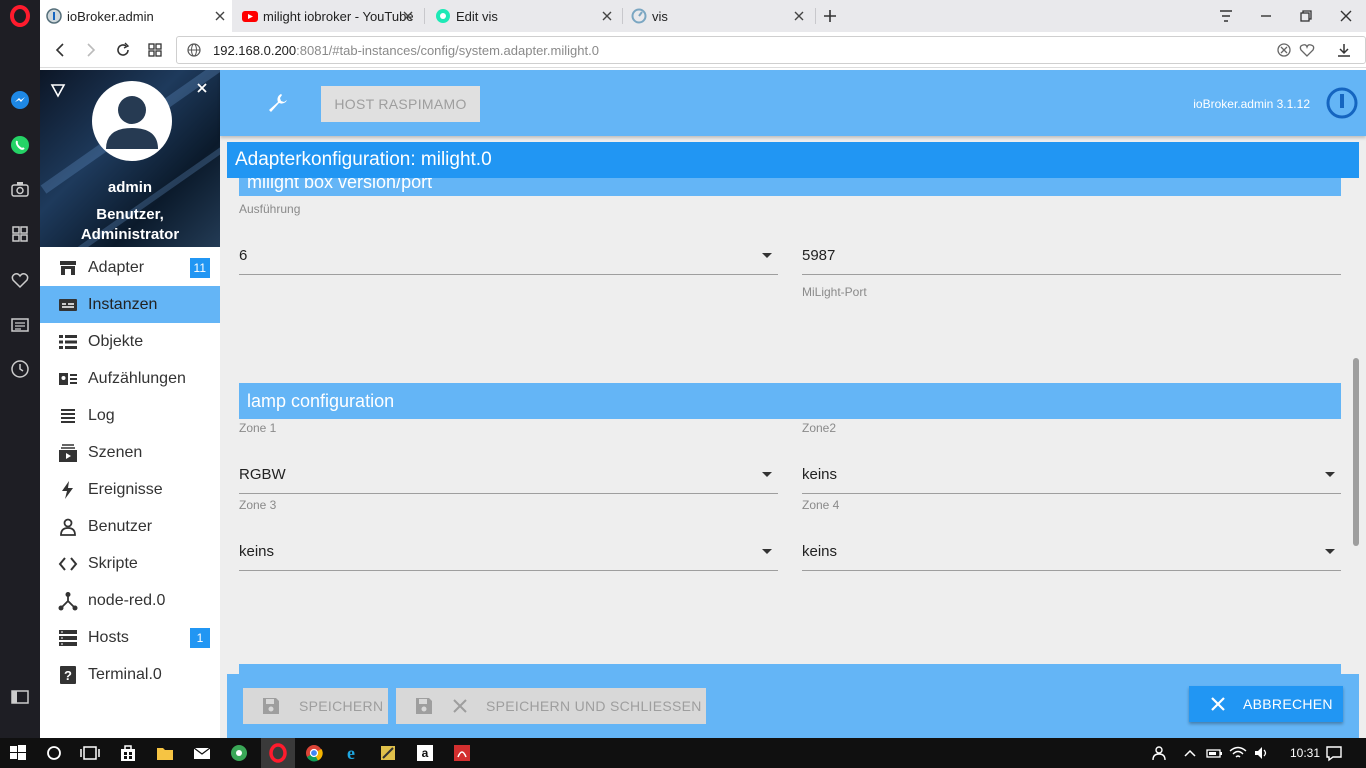  What do you see at coordinates (90, 753) in the screenshot?
I see `task-view-icon` at bounding box center [90, 753].